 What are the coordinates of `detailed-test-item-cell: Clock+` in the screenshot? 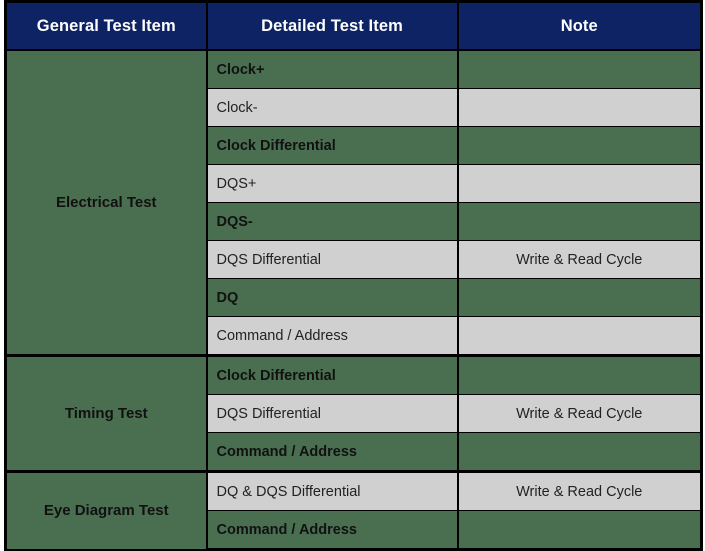 It's located at (332, 69).